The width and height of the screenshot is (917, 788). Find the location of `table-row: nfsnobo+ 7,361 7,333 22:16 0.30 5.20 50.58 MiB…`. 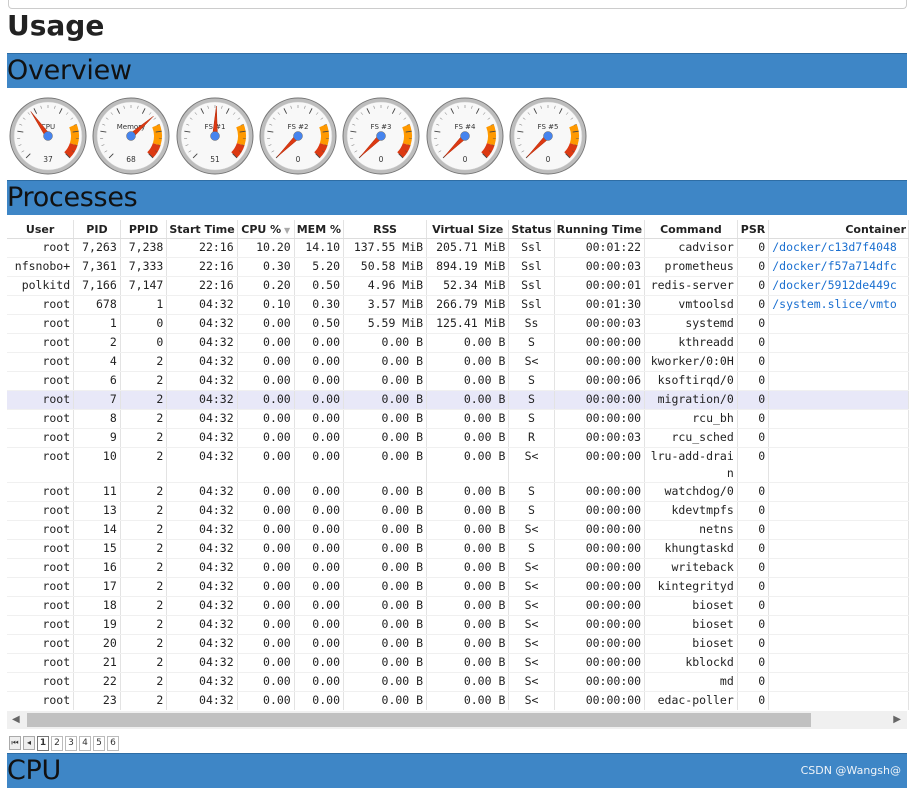

table-row: nfsnobo+ 7,361 7,333 22:16 0.30 5.20 50.58 MiB… is located at coordinates (458, 267).